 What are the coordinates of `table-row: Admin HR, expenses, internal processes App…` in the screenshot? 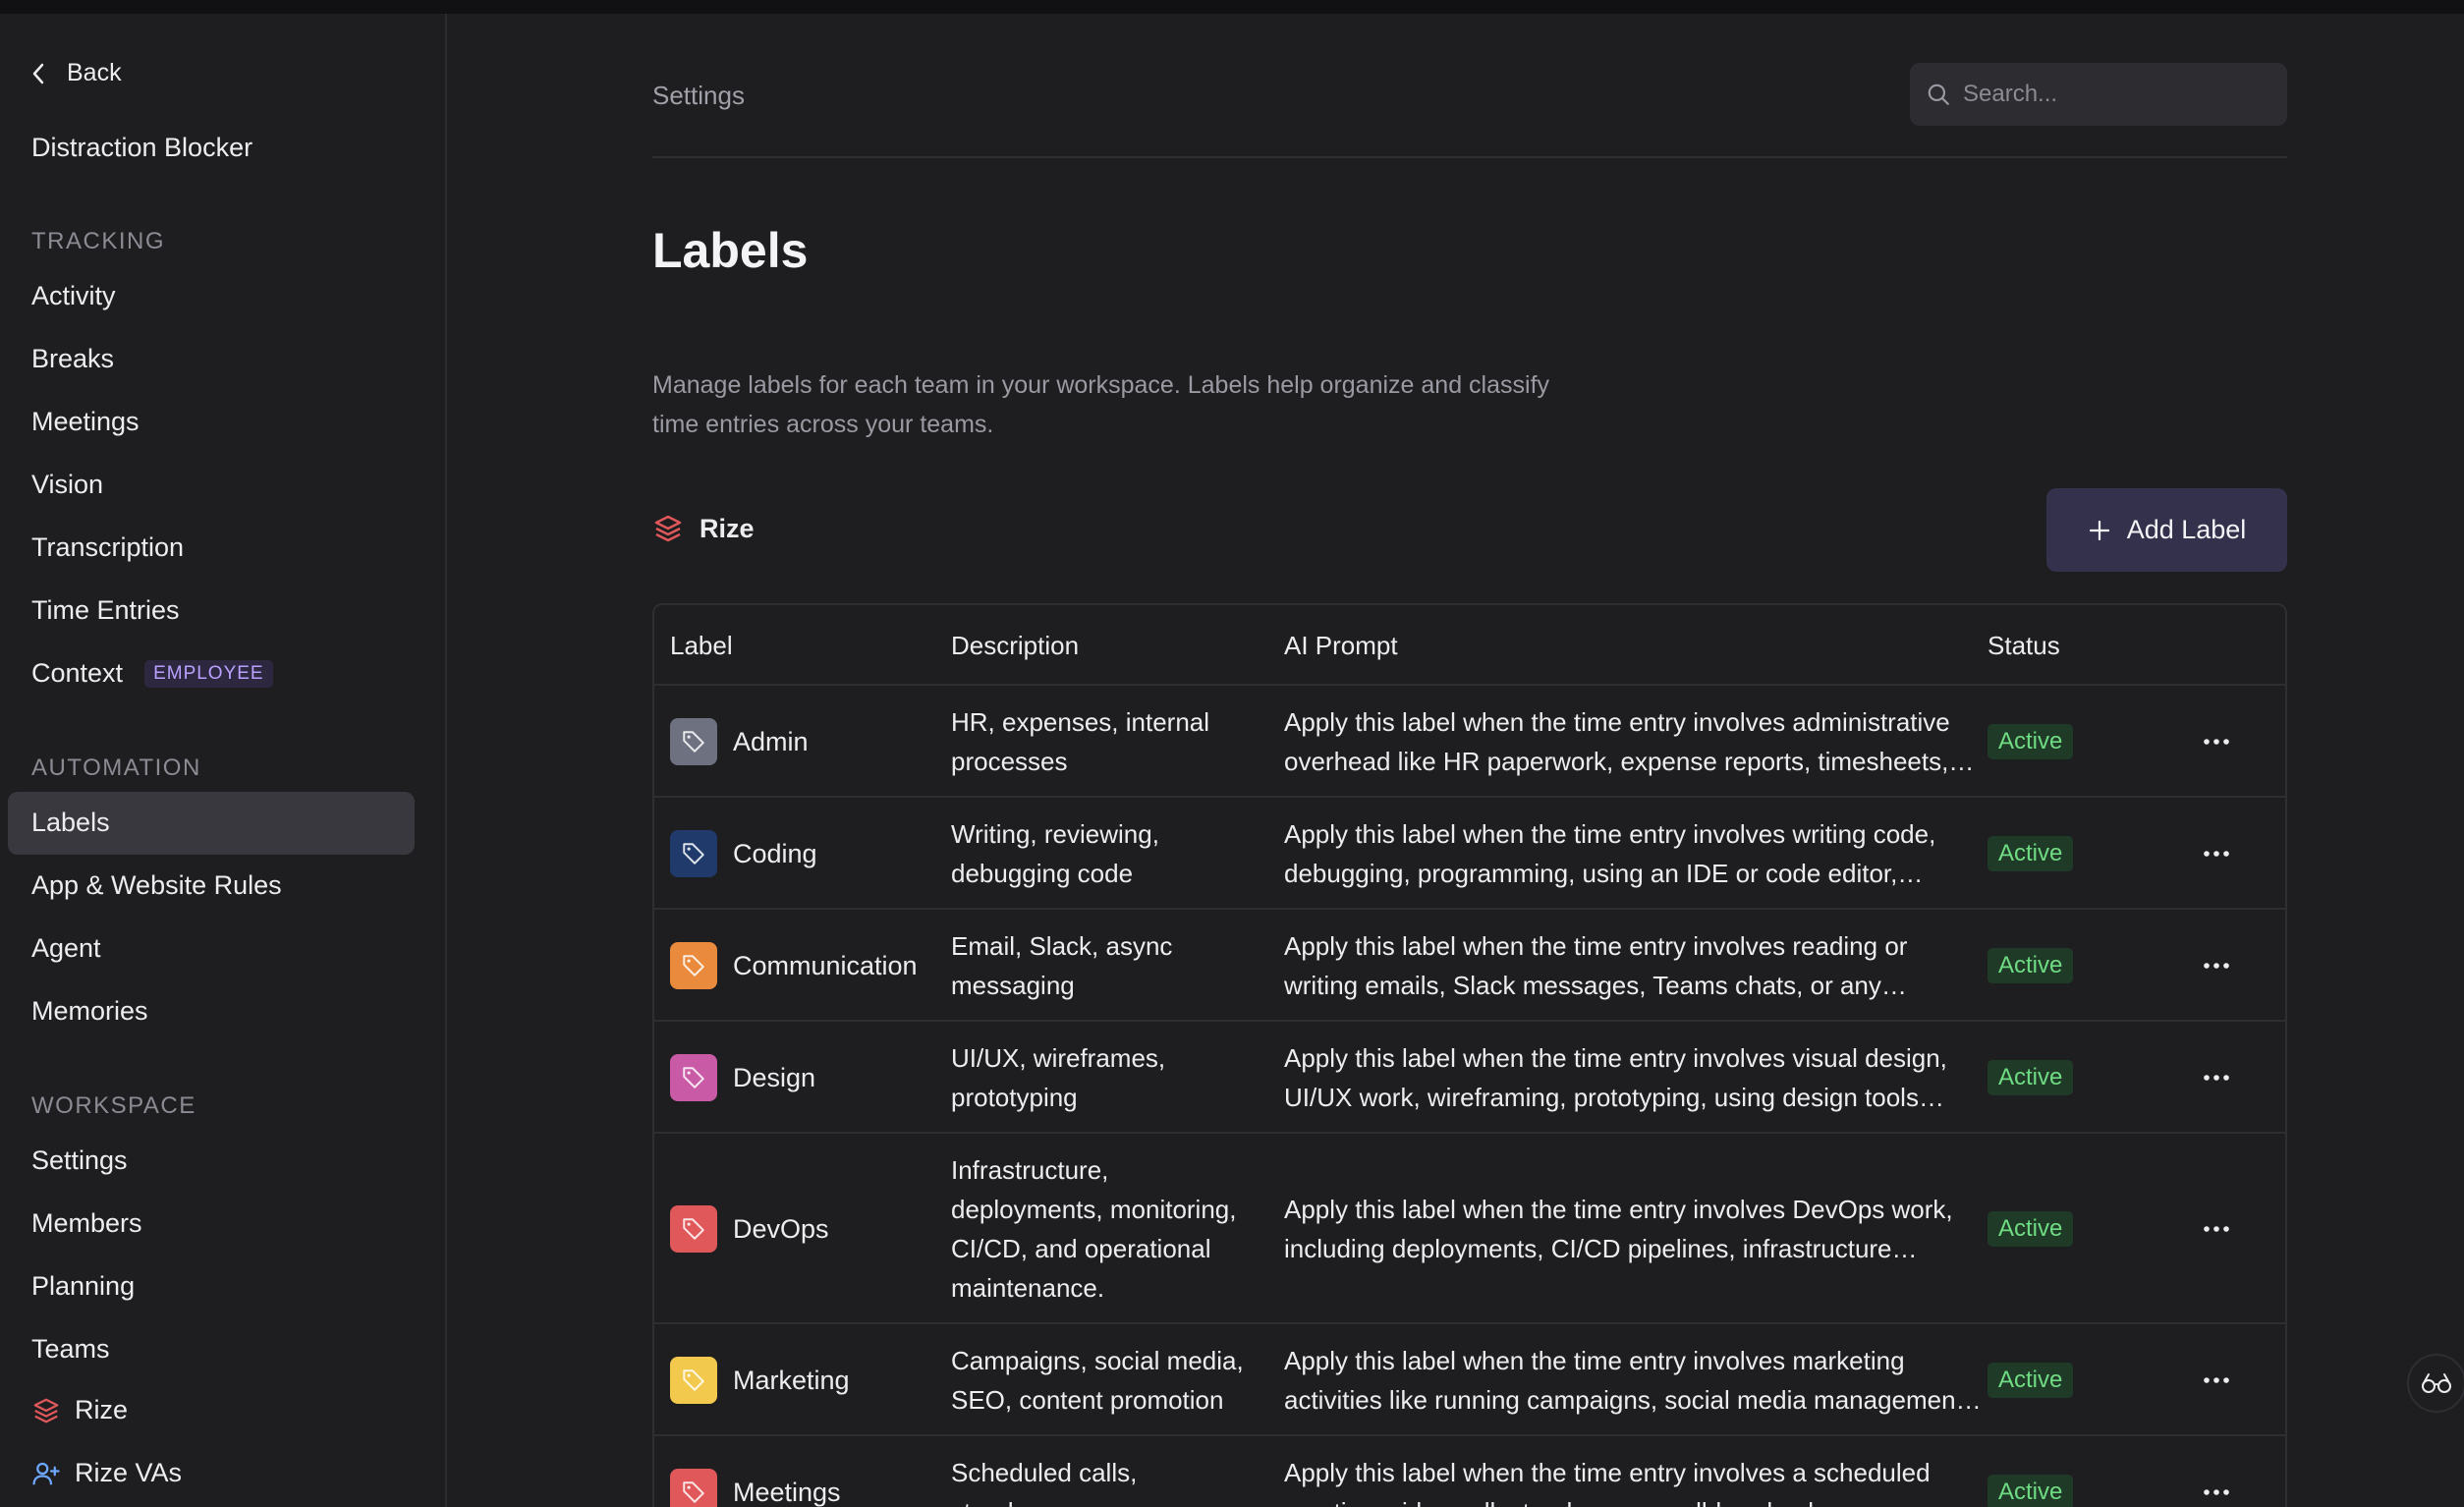 It's located at (1469, 742).